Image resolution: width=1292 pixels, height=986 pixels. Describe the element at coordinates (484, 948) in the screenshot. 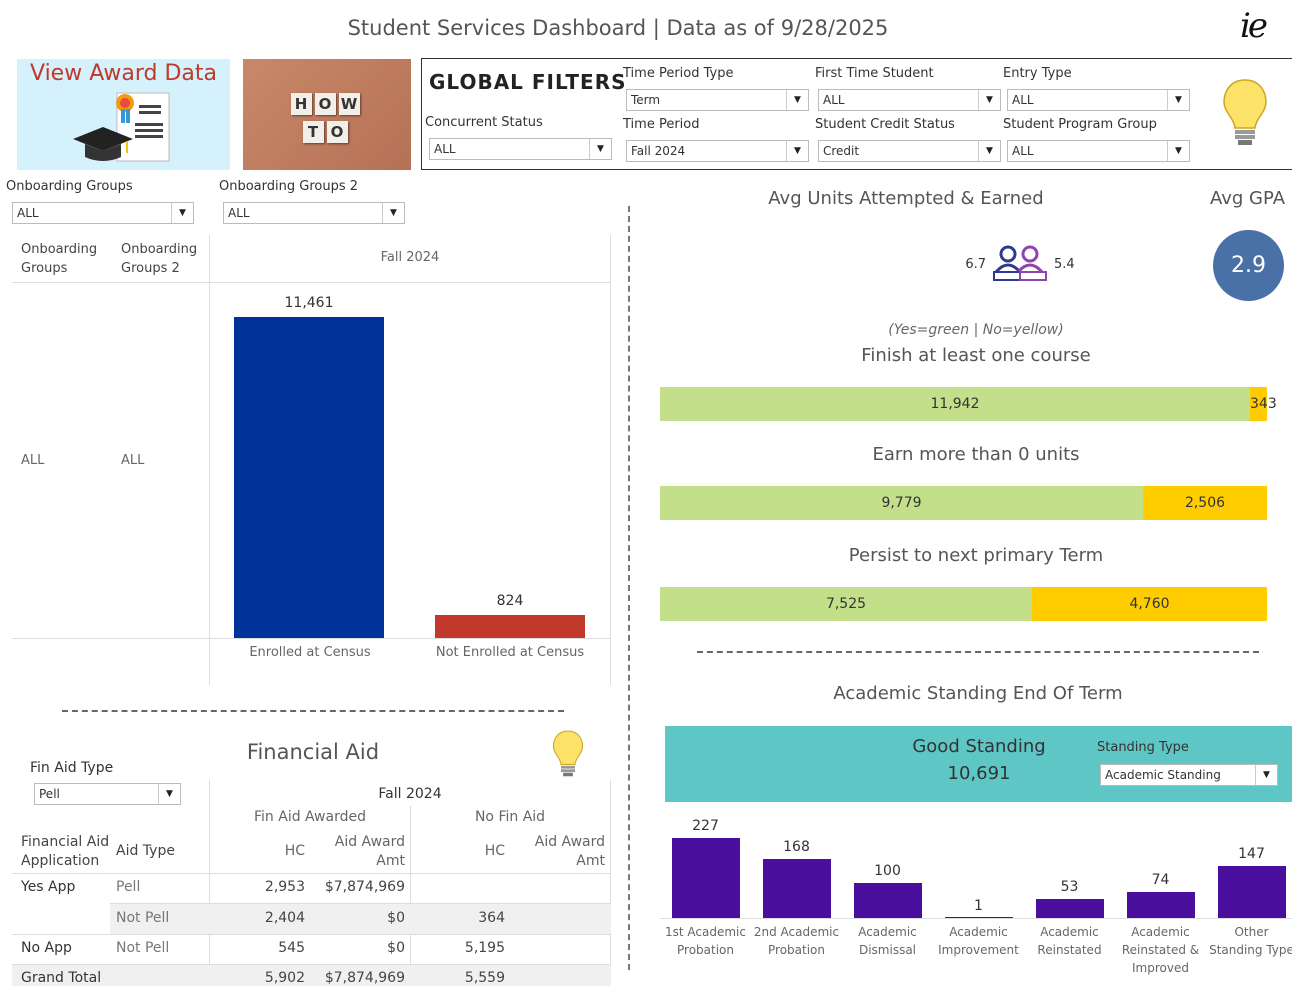

I see `cell-hc-no-aid: 5,195` at that location.